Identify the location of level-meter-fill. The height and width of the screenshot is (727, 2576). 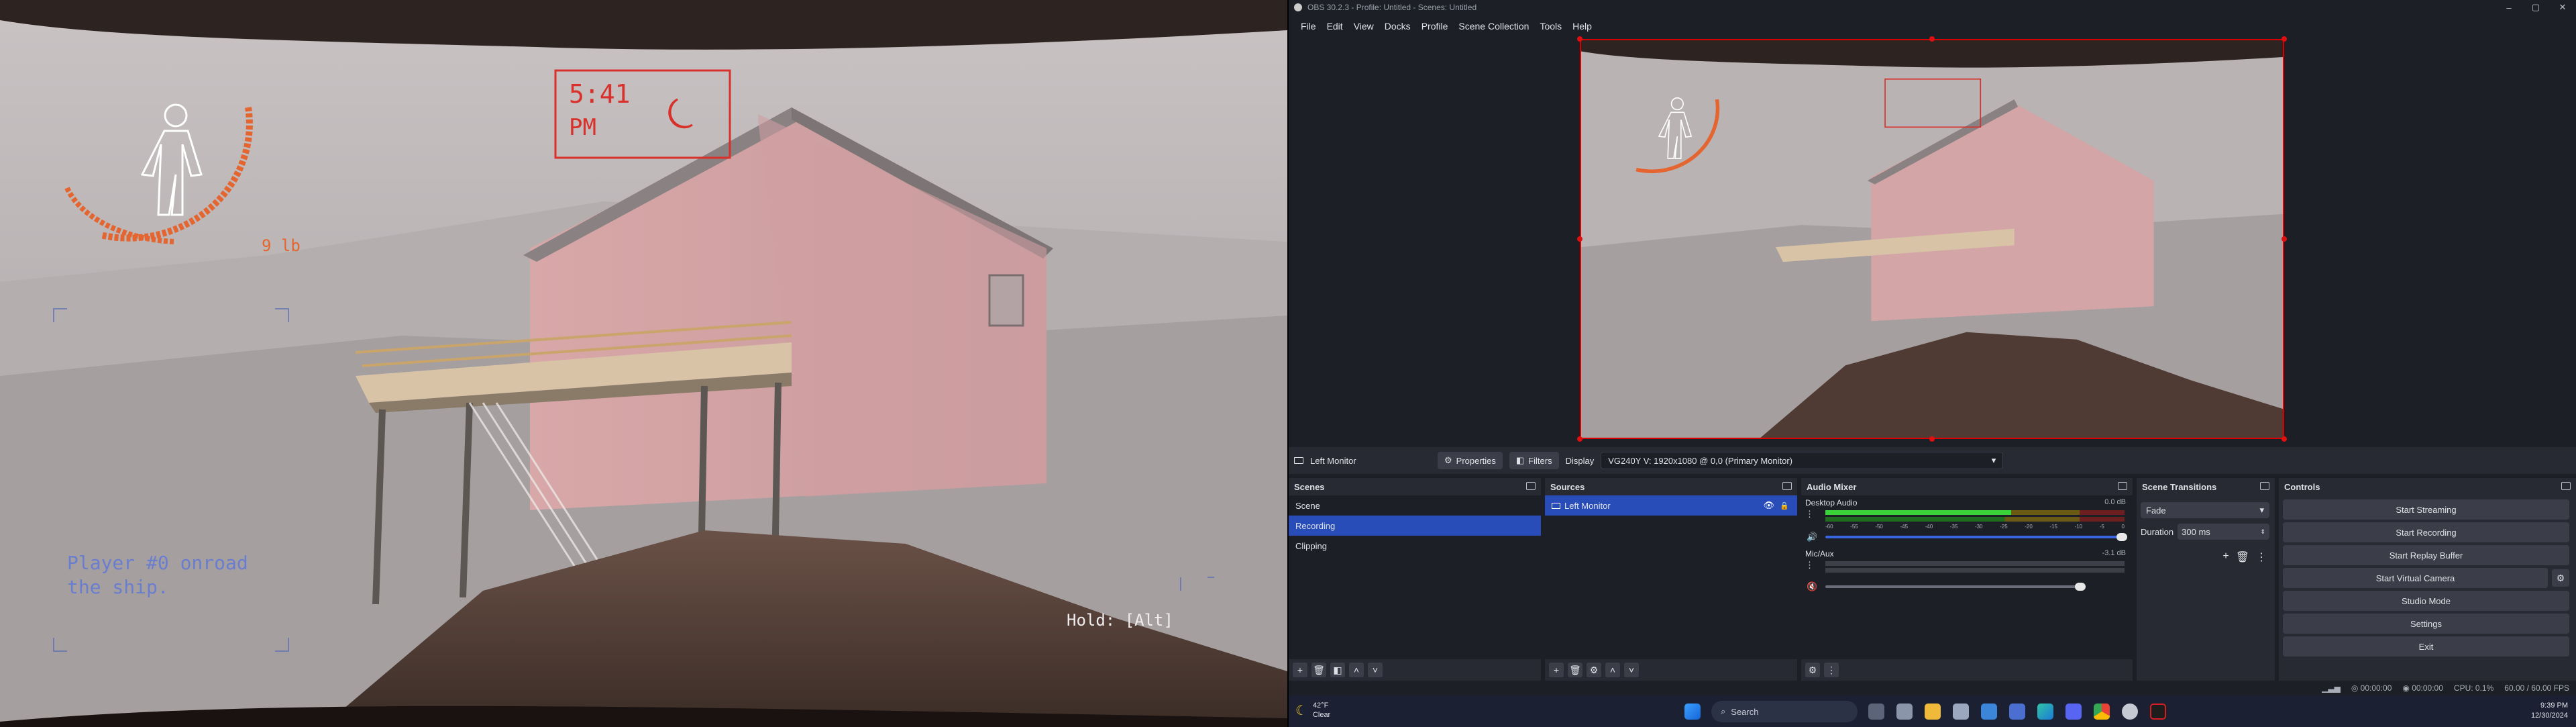
(1918, 512).